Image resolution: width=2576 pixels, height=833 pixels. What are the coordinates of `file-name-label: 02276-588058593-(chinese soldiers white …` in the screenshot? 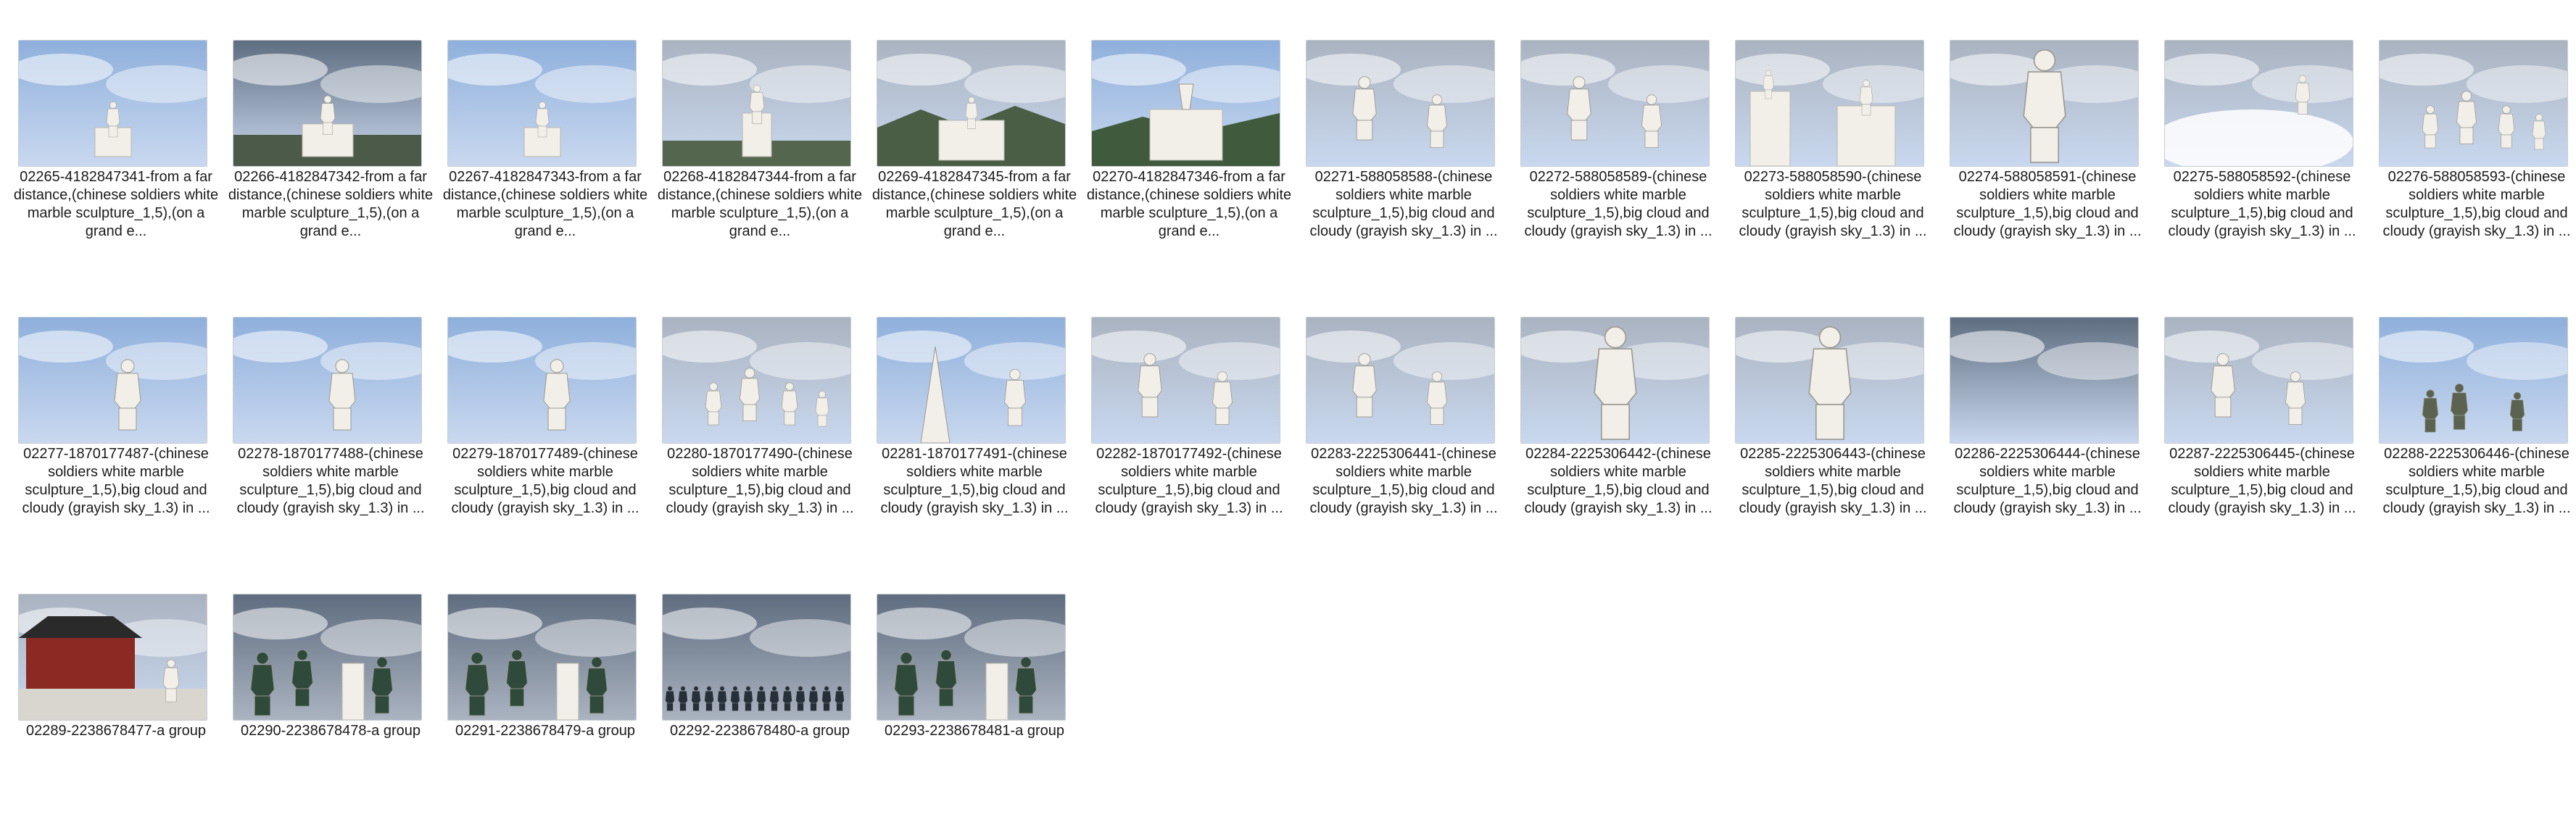 It's located at (2476, 204).